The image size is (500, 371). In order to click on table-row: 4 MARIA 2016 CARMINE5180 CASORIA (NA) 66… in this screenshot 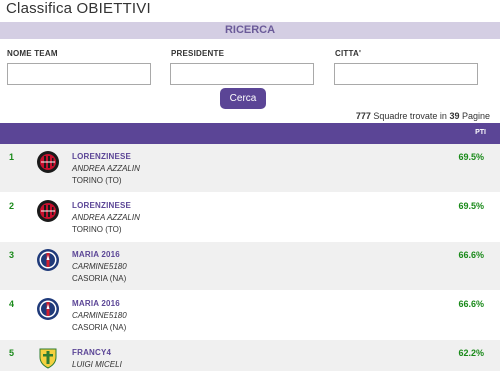, I will do `click(250, 315)`.